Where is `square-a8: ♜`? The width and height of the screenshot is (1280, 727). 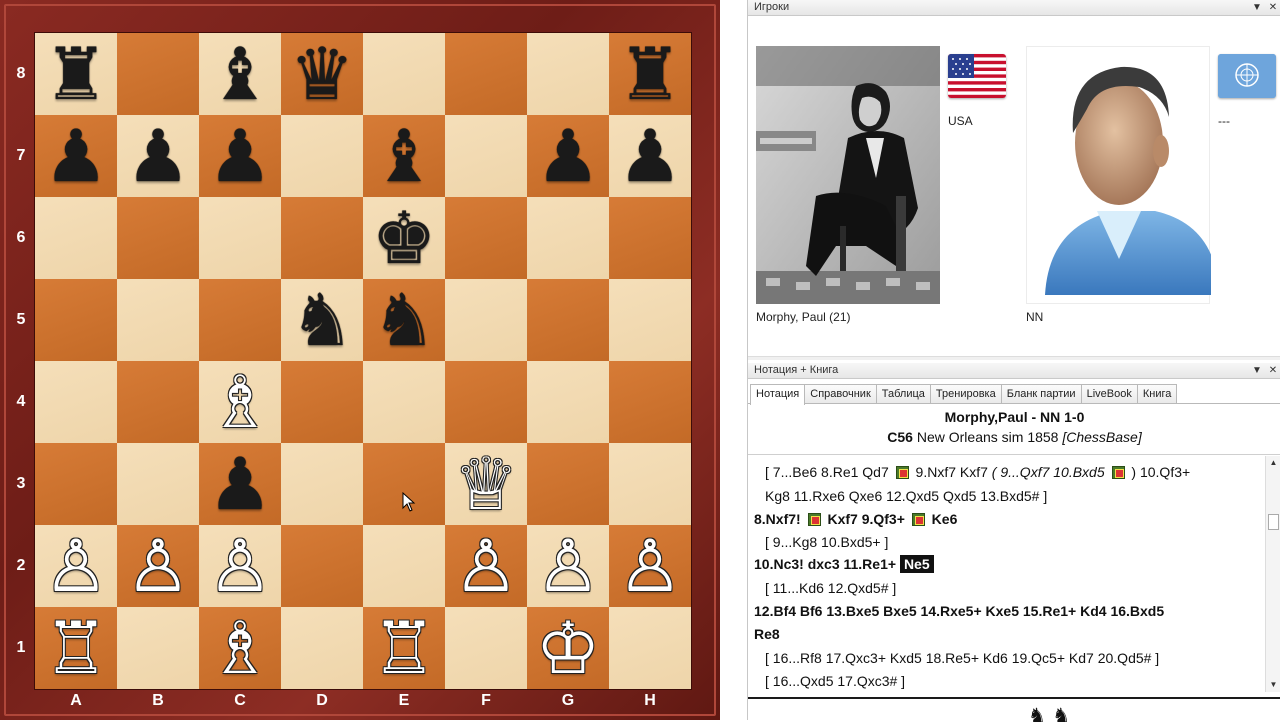
square-a8: ♜ is located at coordinates (76, 74).